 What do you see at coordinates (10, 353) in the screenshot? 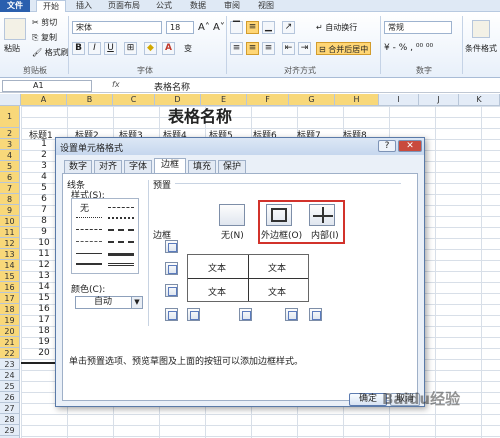
I see `row-header: 22` at bounding box center [10, 353].